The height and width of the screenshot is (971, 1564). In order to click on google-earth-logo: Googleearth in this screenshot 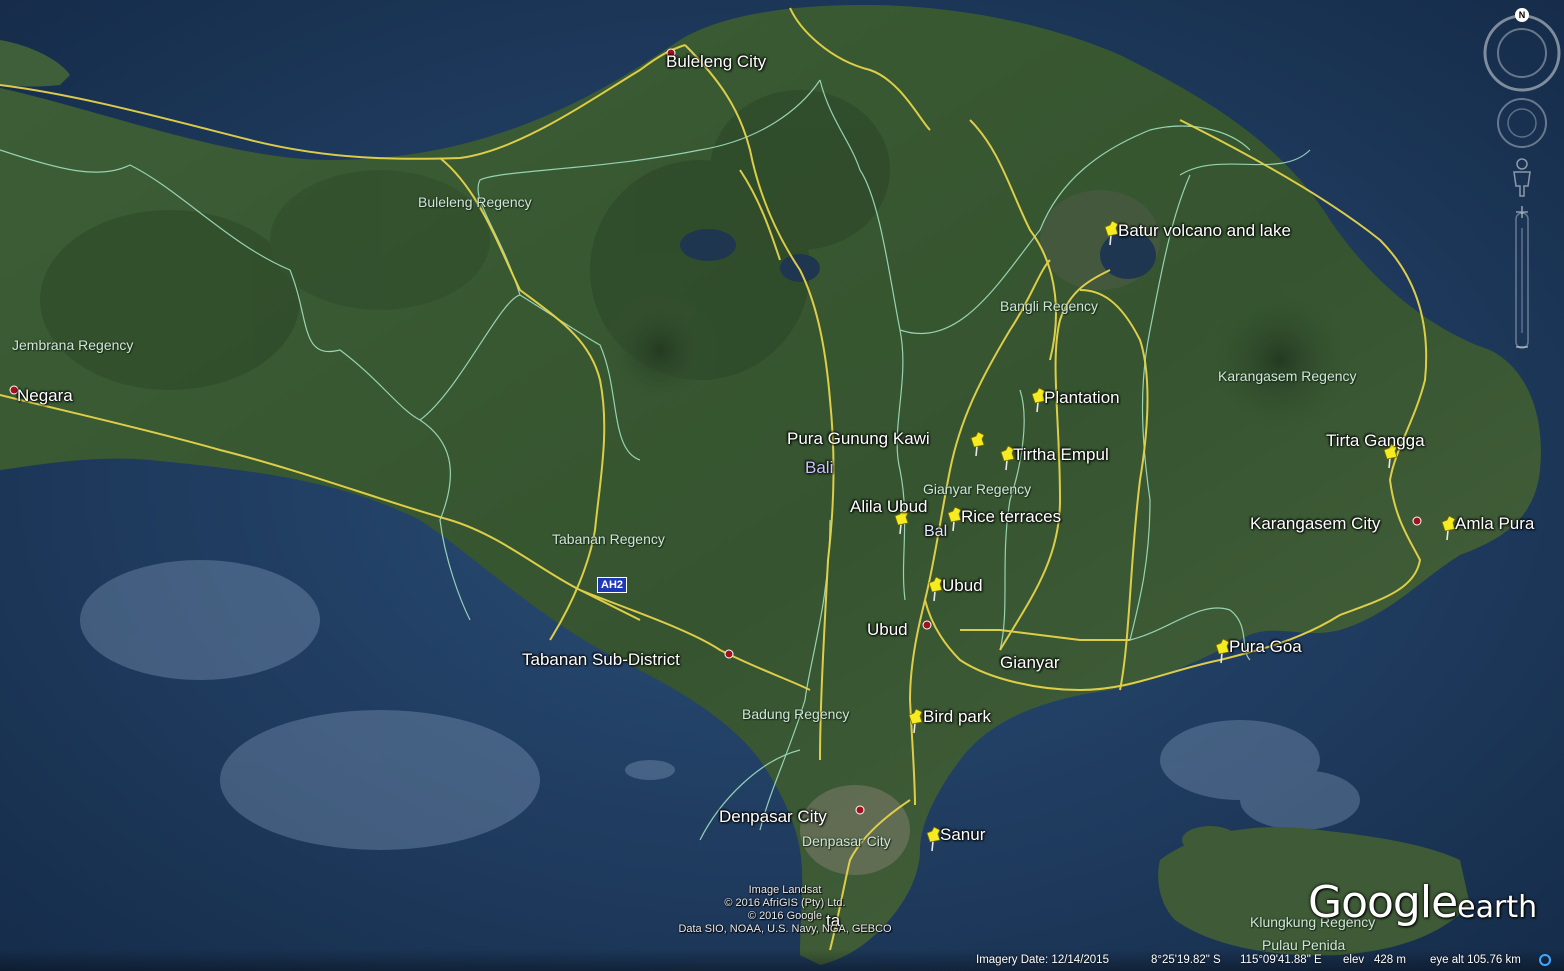, I will do `click(1422, 902)`.